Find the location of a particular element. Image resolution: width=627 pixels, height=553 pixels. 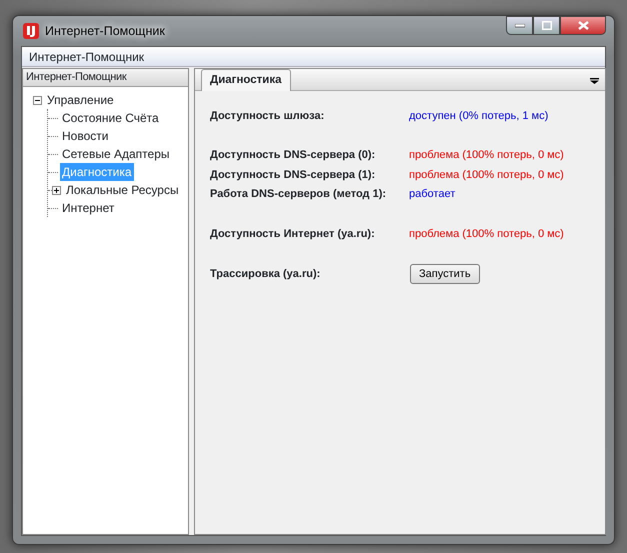

field-label: Доступность Интернет (ya.ru): is located at coordinates (293, 234).